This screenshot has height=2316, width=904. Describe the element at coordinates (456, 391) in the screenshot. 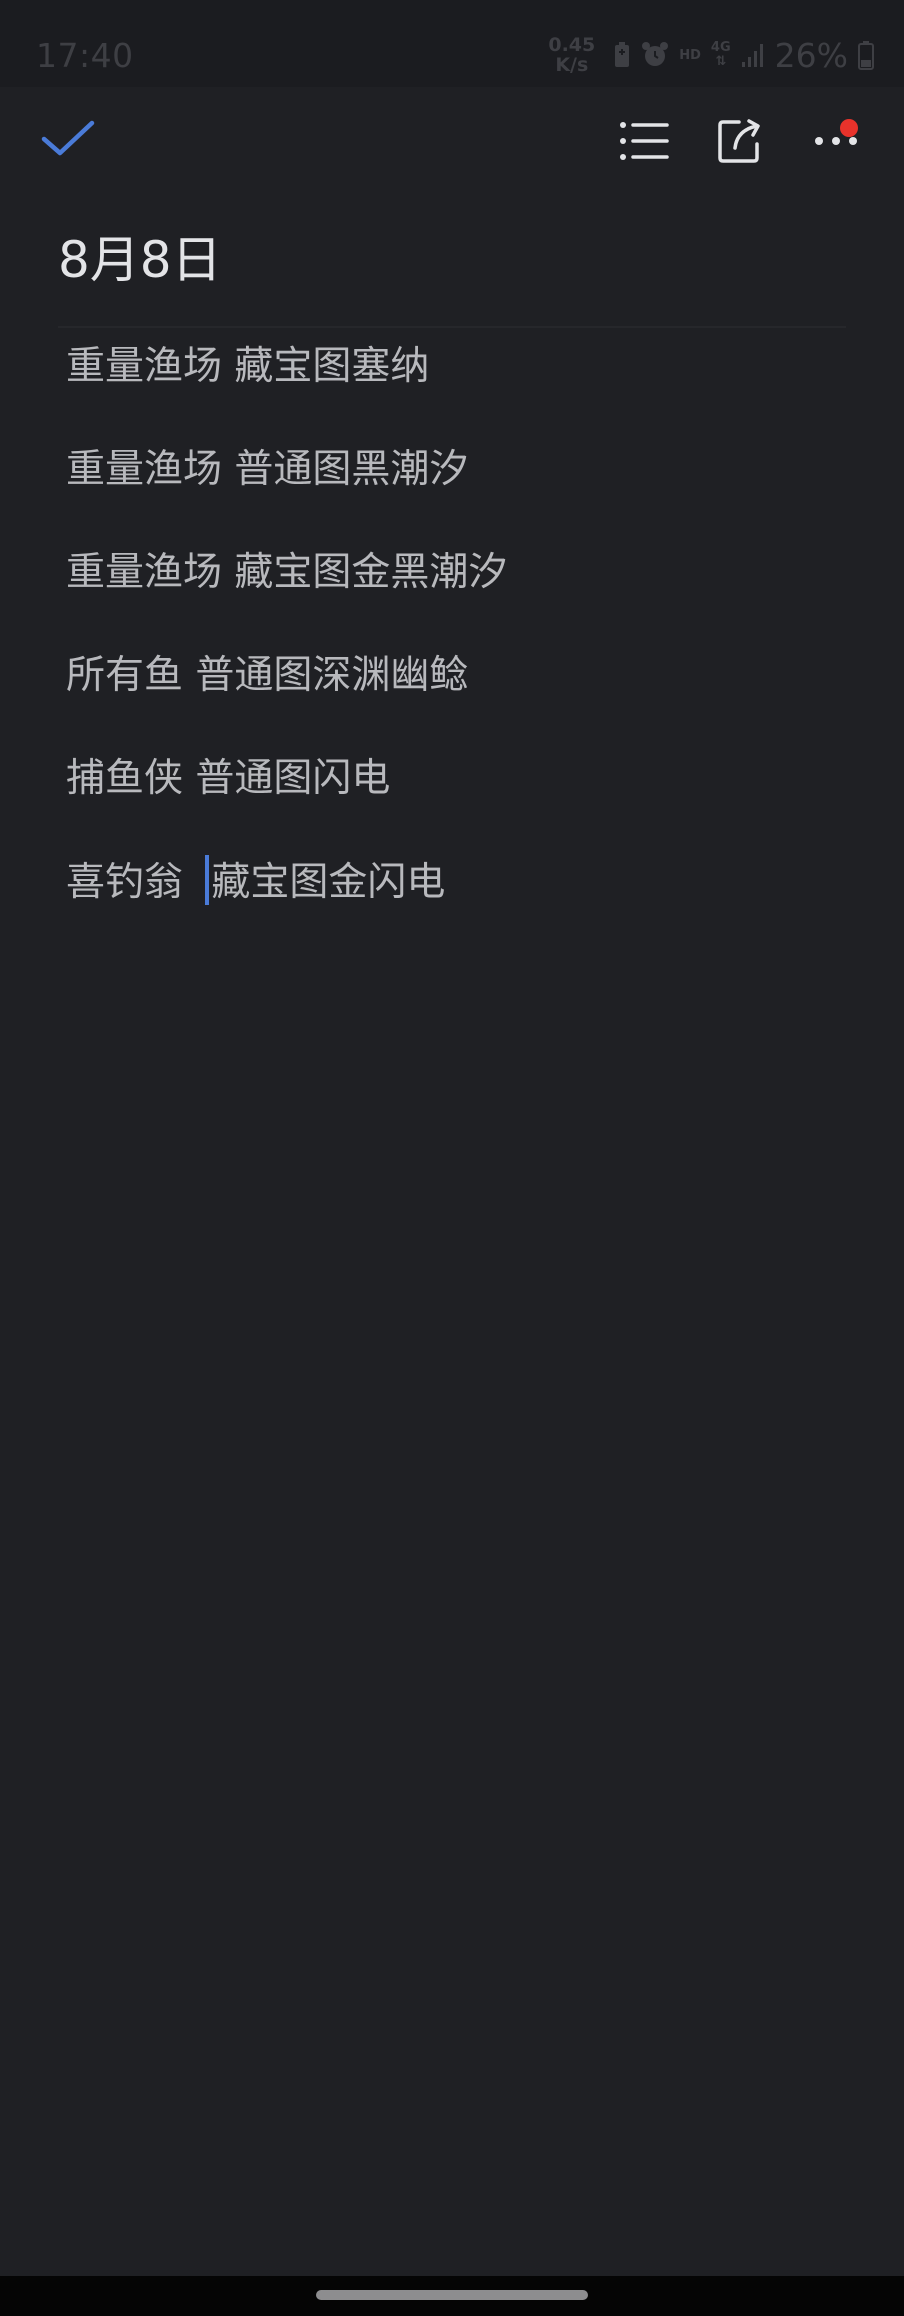

I see `note-line: 重量渔场 藏宝图塞纳` at that location.